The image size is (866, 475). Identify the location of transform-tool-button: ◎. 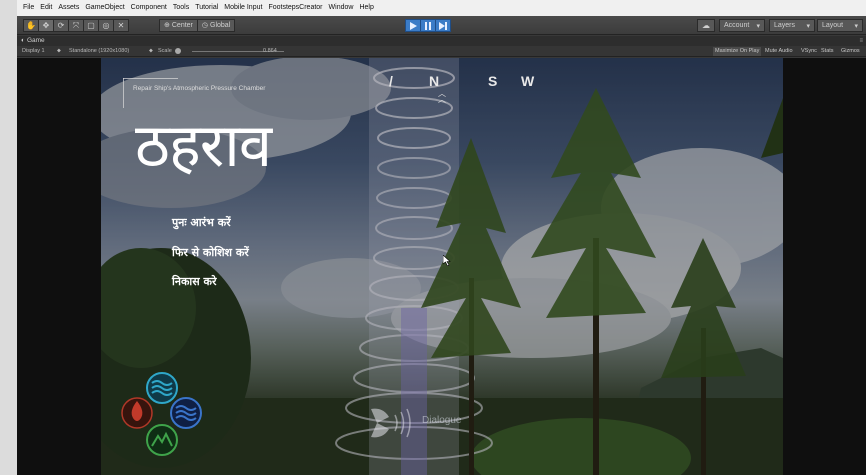
(106, 25).